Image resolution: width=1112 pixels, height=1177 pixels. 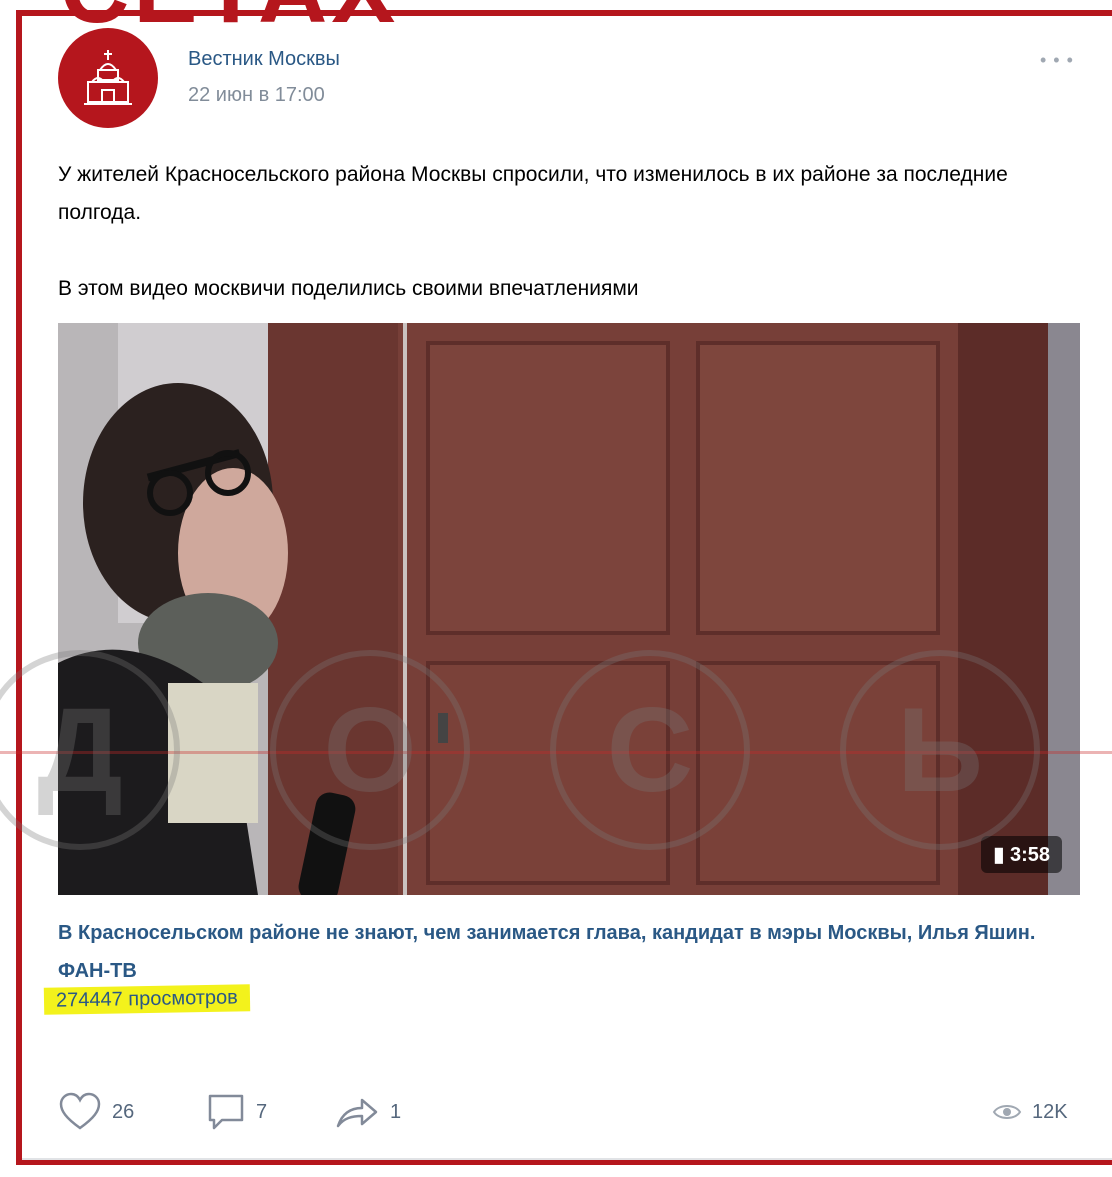 What do you see at coordinates (650, 750) in the screenshot?
I see `watermark-circle: С` at bounding box center [650, 750].